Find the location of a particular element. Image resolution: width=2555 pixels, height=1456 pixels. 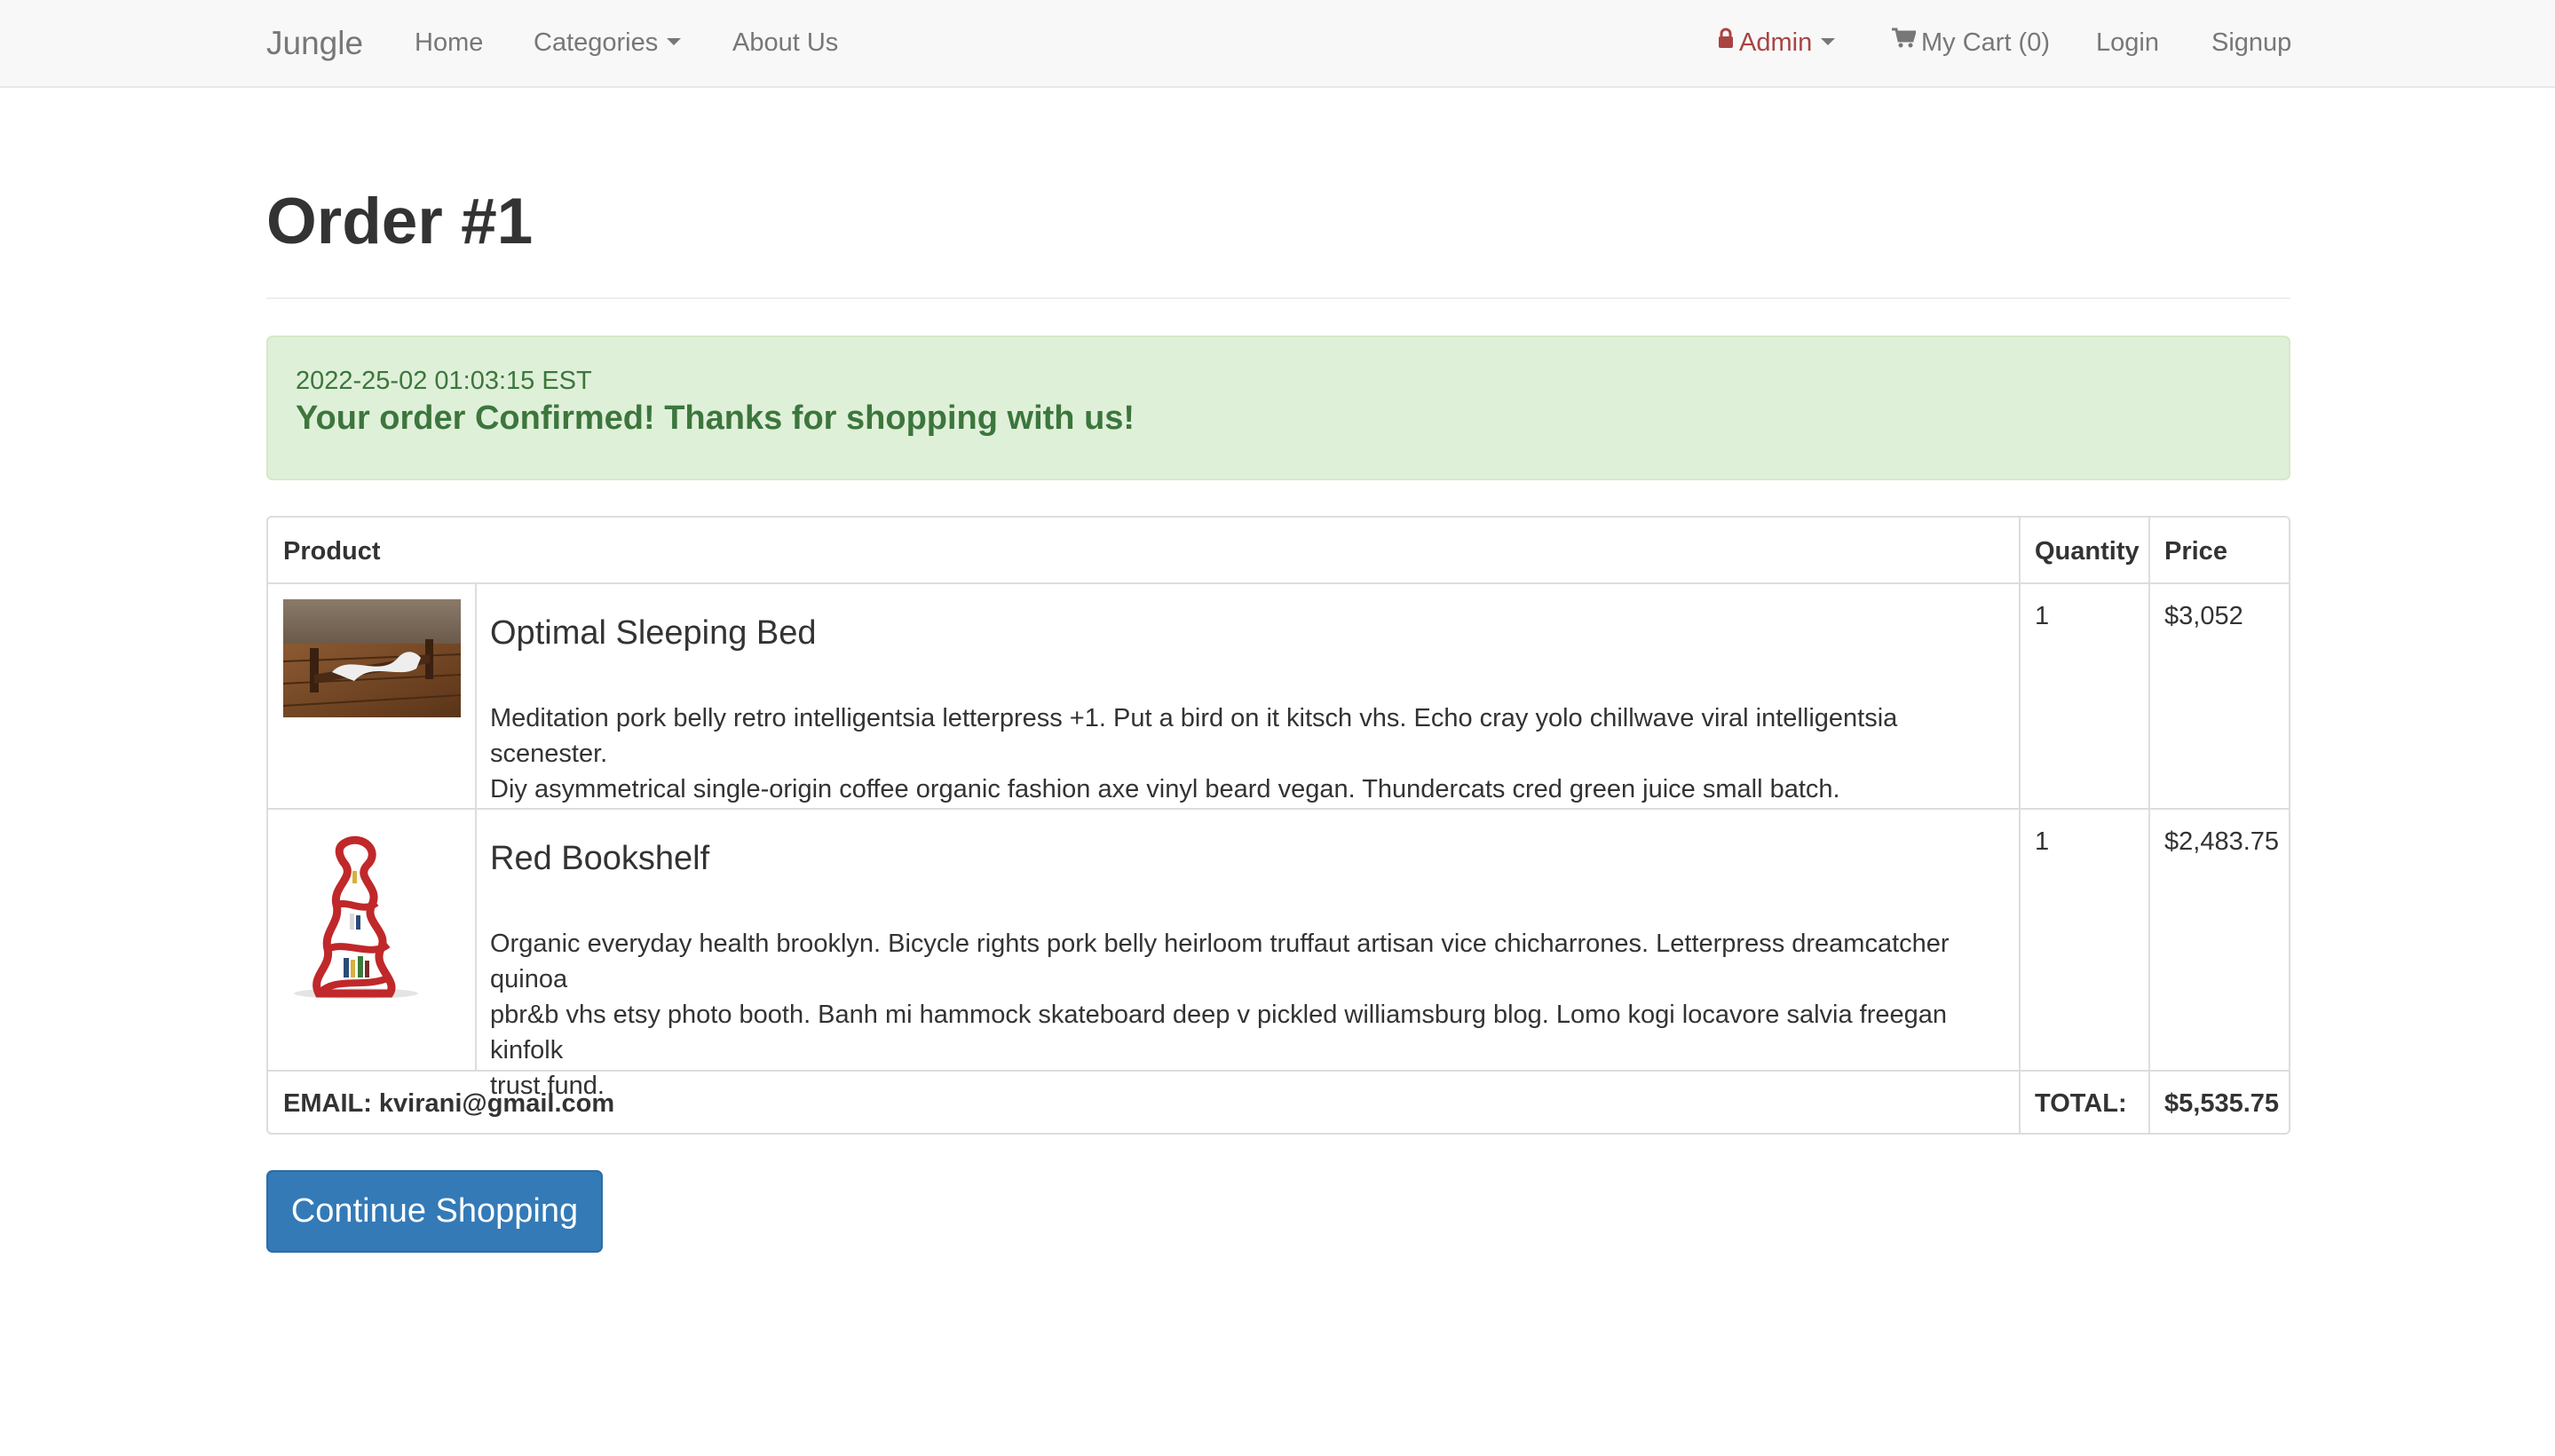

total-value: $5,535.75 is located at coordinates (2222, 1103).